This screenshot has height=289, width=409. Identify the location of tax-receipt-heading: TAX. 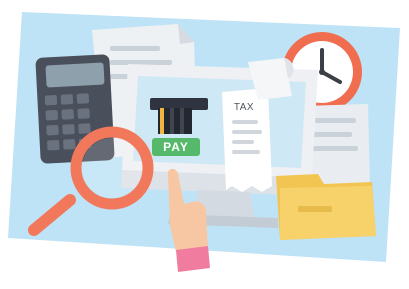
(244, 107).